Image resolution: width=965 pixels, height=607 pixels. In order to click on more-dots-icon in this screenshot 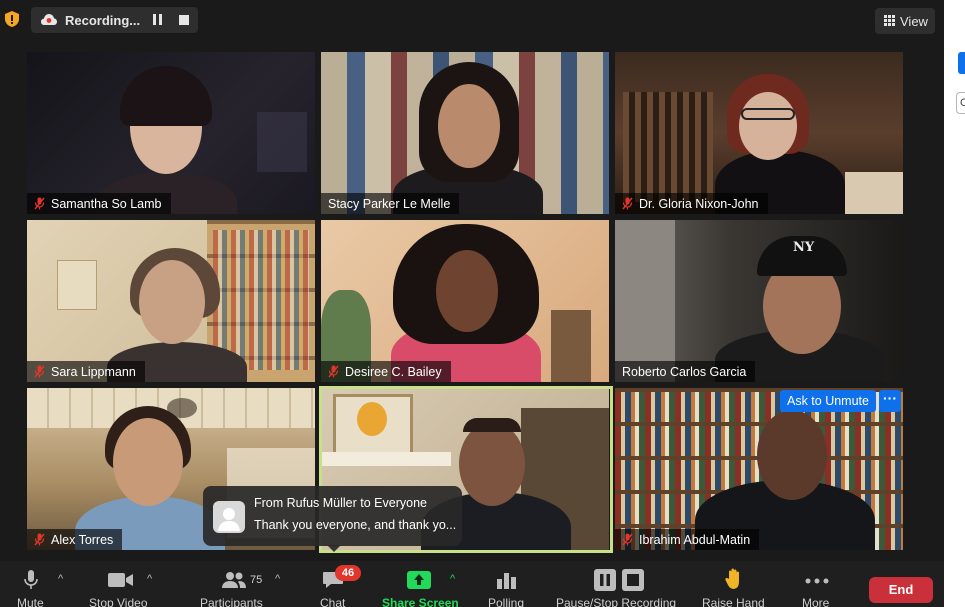, I will do `click(817, 581)`.